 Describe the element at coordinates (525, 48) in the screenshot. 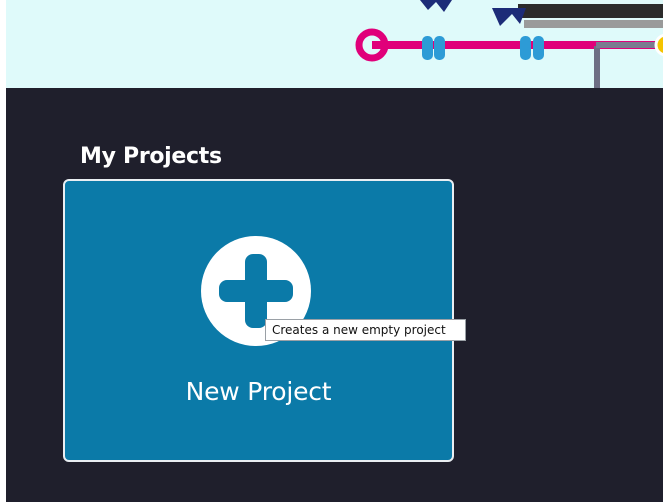

I see `blue-foot-right` at that location.